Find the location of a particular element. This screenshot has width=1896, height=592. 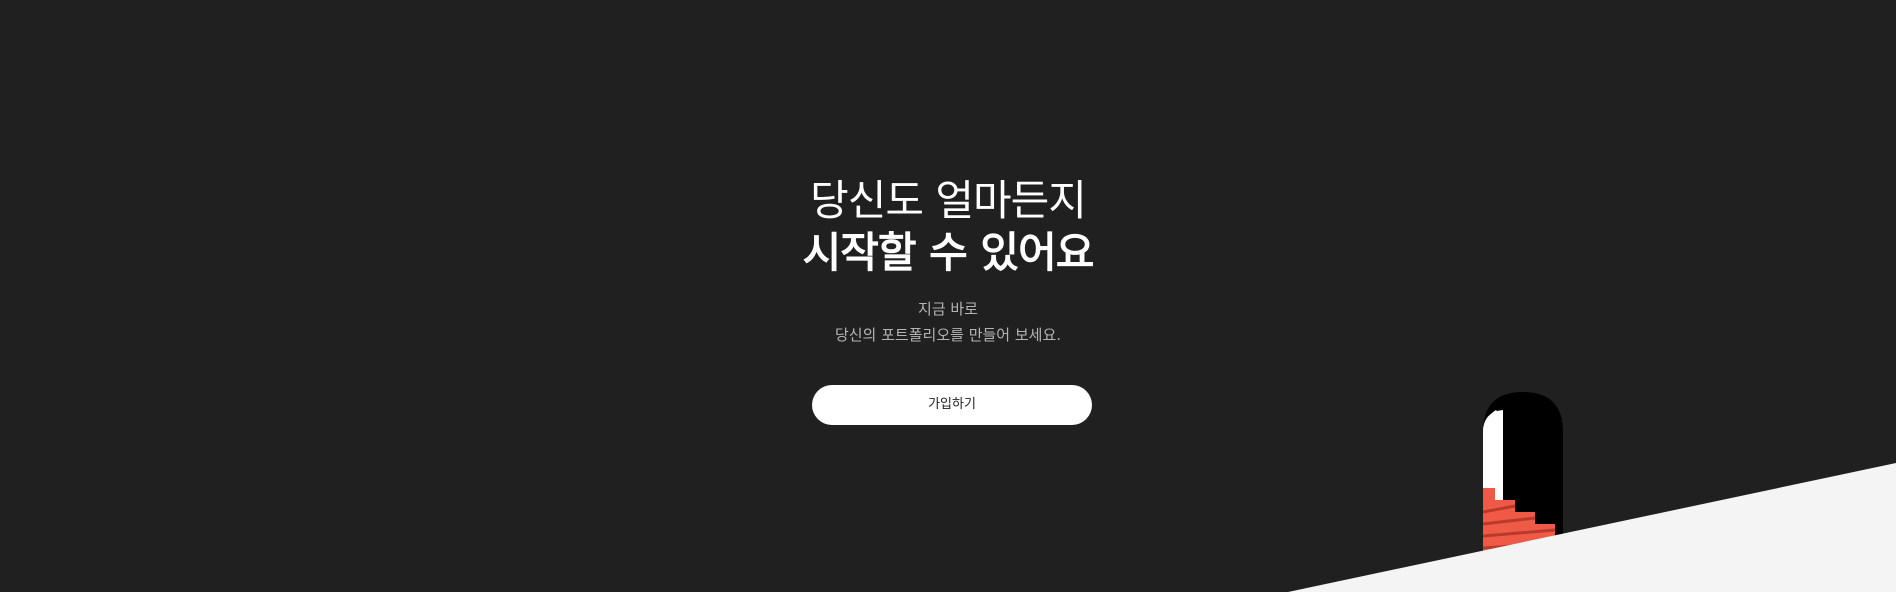

door-light-top is located at coordinates (1493, 455).